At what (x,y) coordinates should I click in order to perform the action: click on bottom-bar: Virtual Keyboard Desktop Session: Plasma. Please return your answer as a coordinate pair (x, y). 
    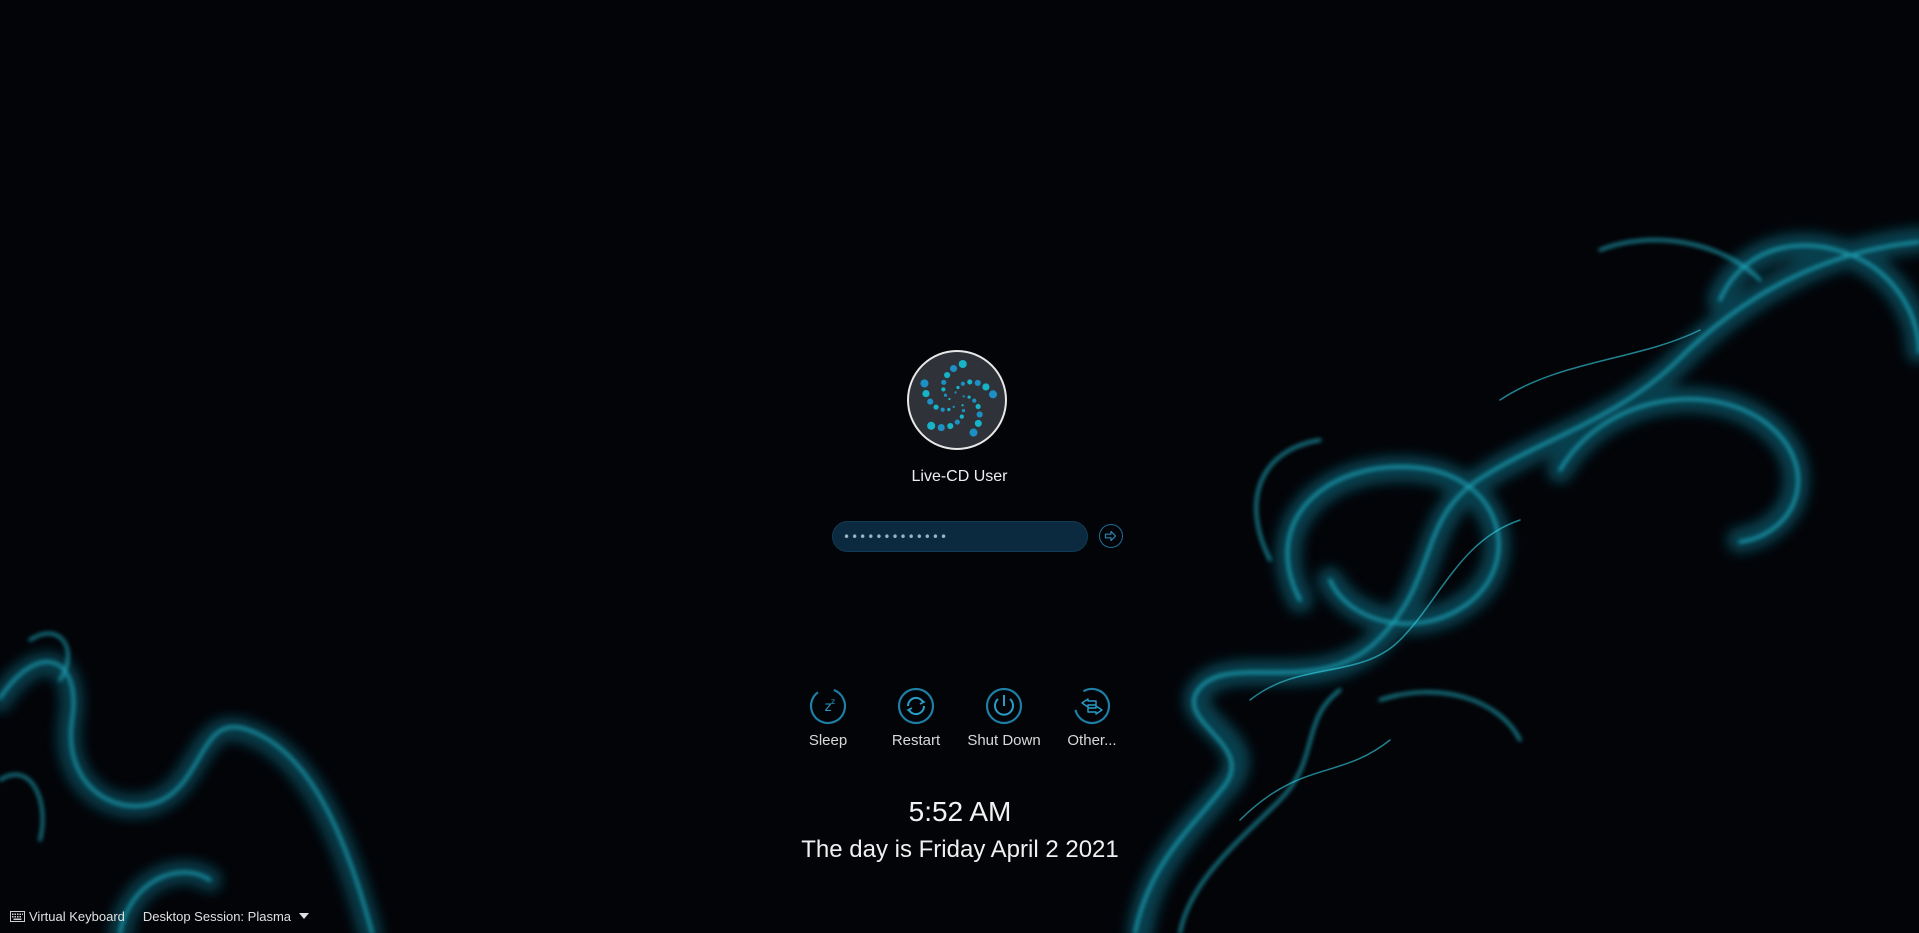
    Looking at the image, I should click on (159, 916).